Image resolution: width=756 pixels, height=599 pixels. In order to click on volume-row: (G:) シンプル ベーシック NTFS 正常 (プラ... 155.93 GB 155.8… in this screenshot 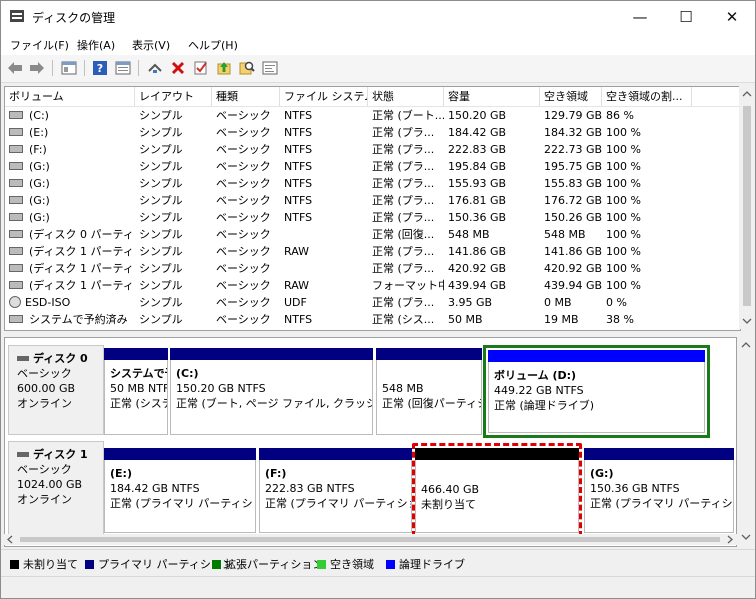, I will do `click(372, 183)`.